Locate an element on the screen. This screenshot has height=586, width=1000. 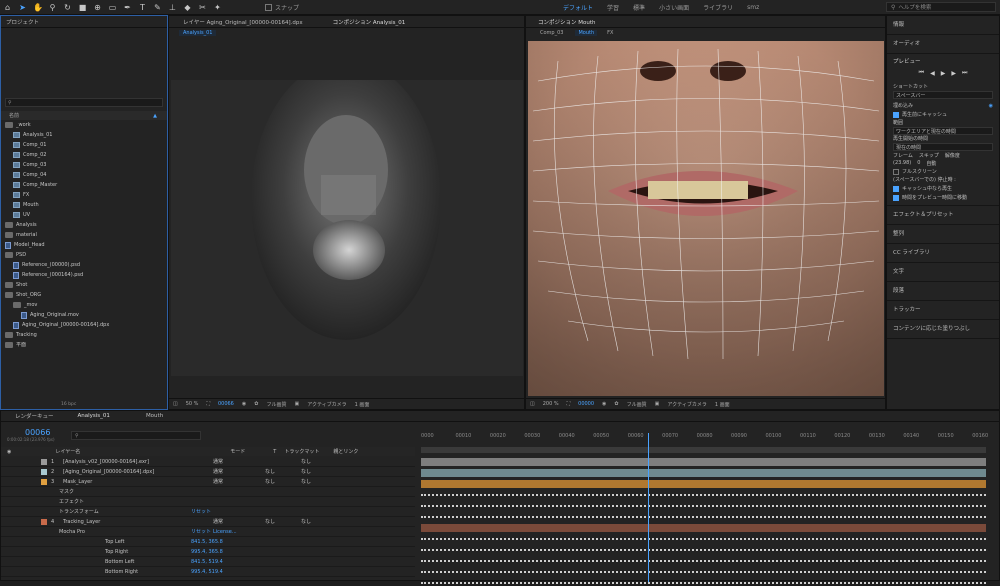
viewer-zoom: 200 % is located at coordinates (551, 404).